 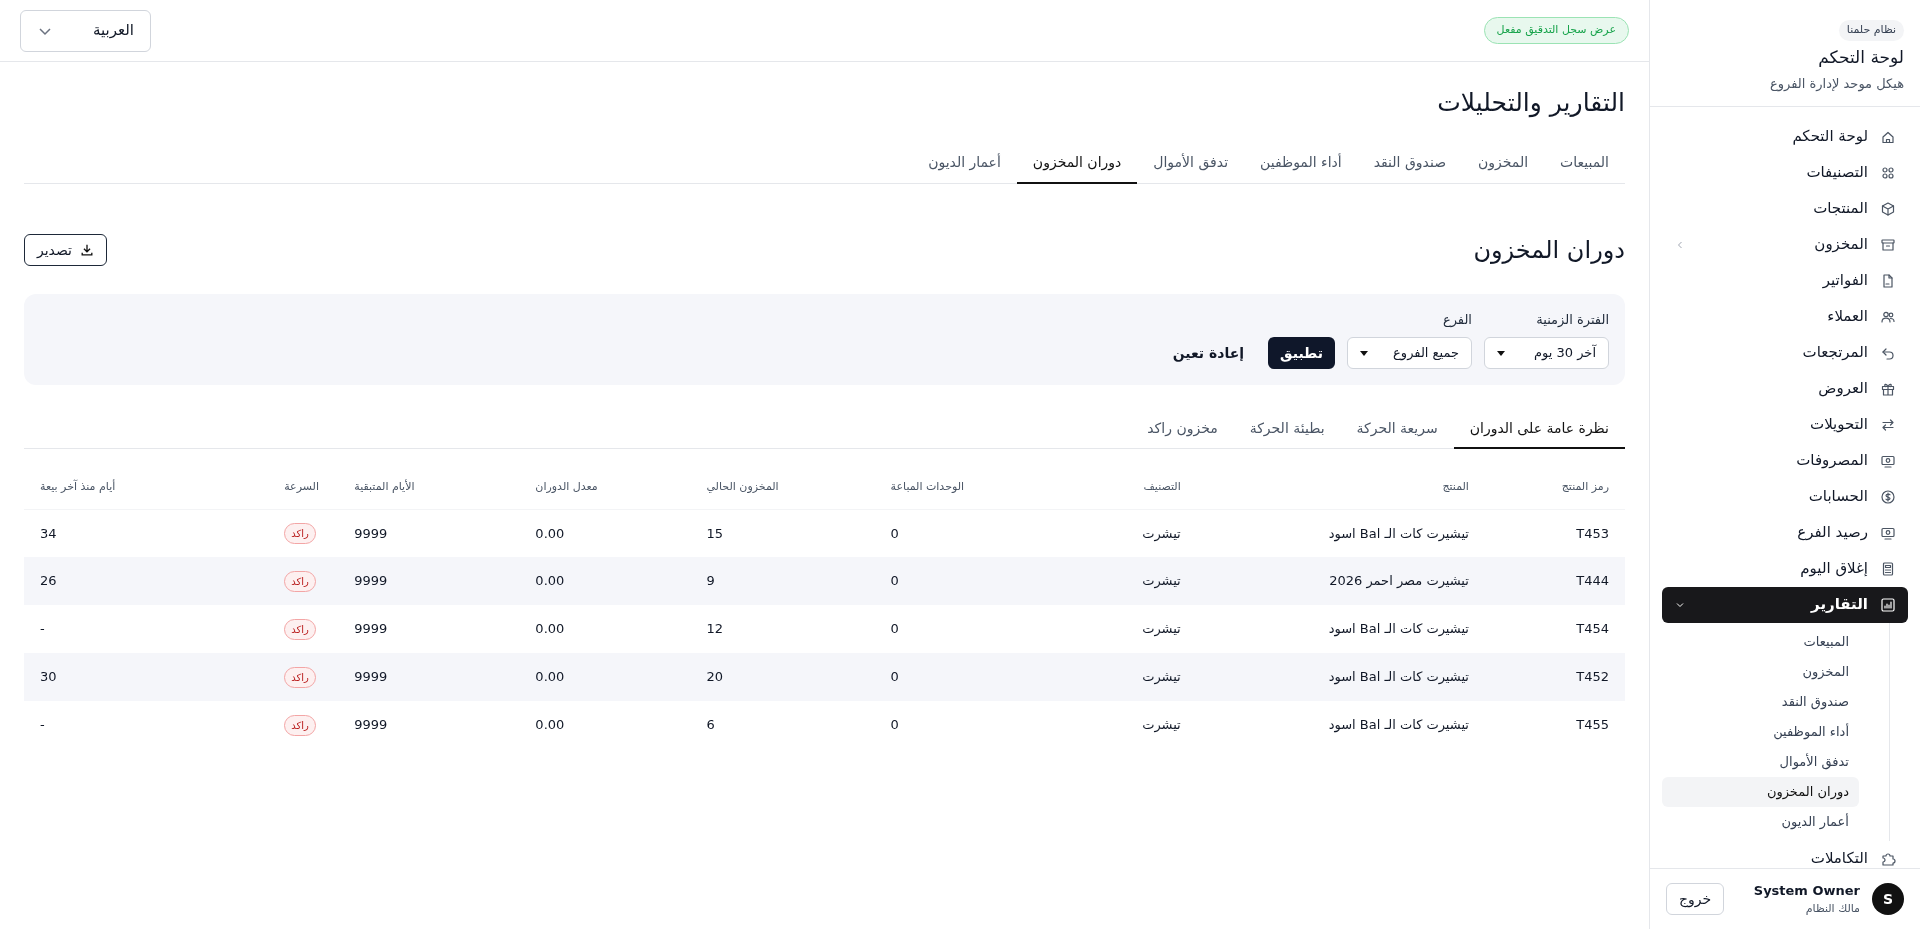 What do you see at coordinates (146, 487) in the screenshot?
I see `column-header: أيام منذ آخر بيعة` at bounding box center [146, 487].